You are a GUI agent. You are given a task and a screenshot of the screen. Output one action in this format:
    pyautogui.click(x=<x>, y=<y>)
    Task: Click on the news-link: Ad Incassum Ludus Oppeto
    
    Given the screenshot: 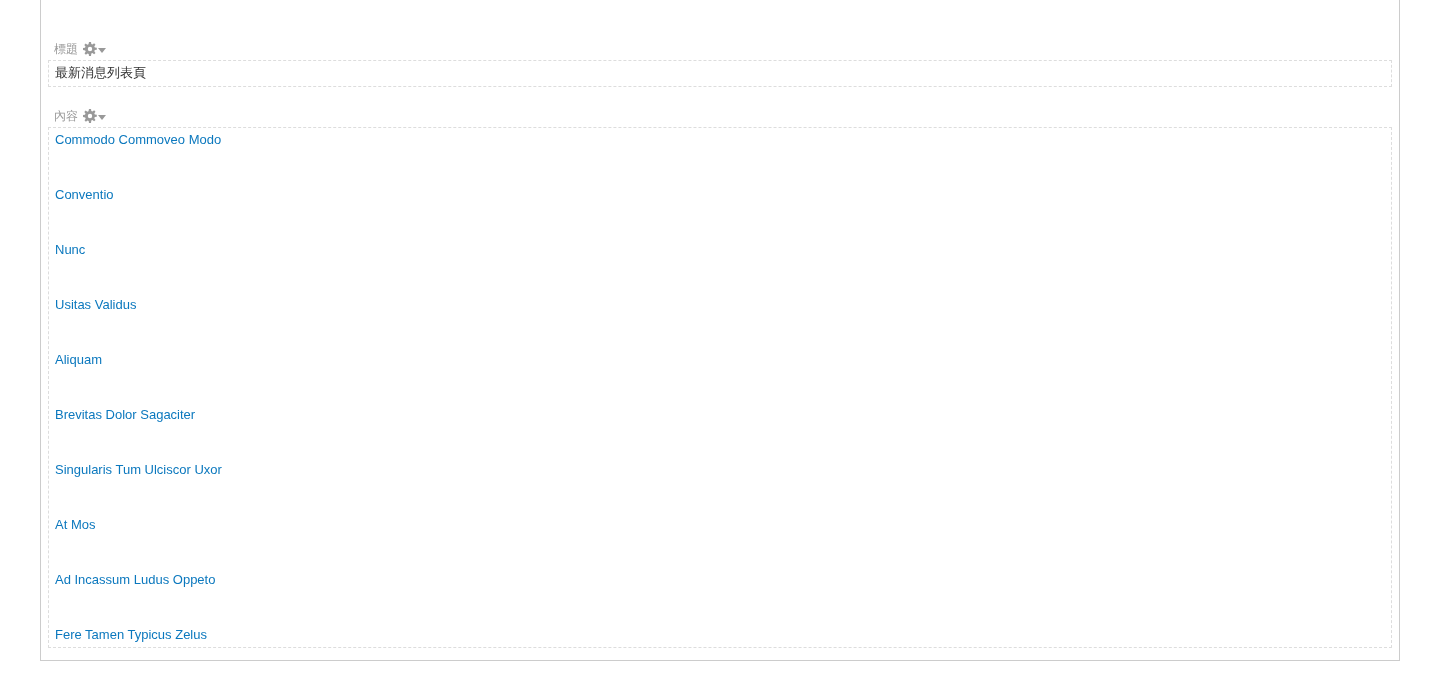 What is the action you would take?
    pyautogui.click(x=135, y=580)
    